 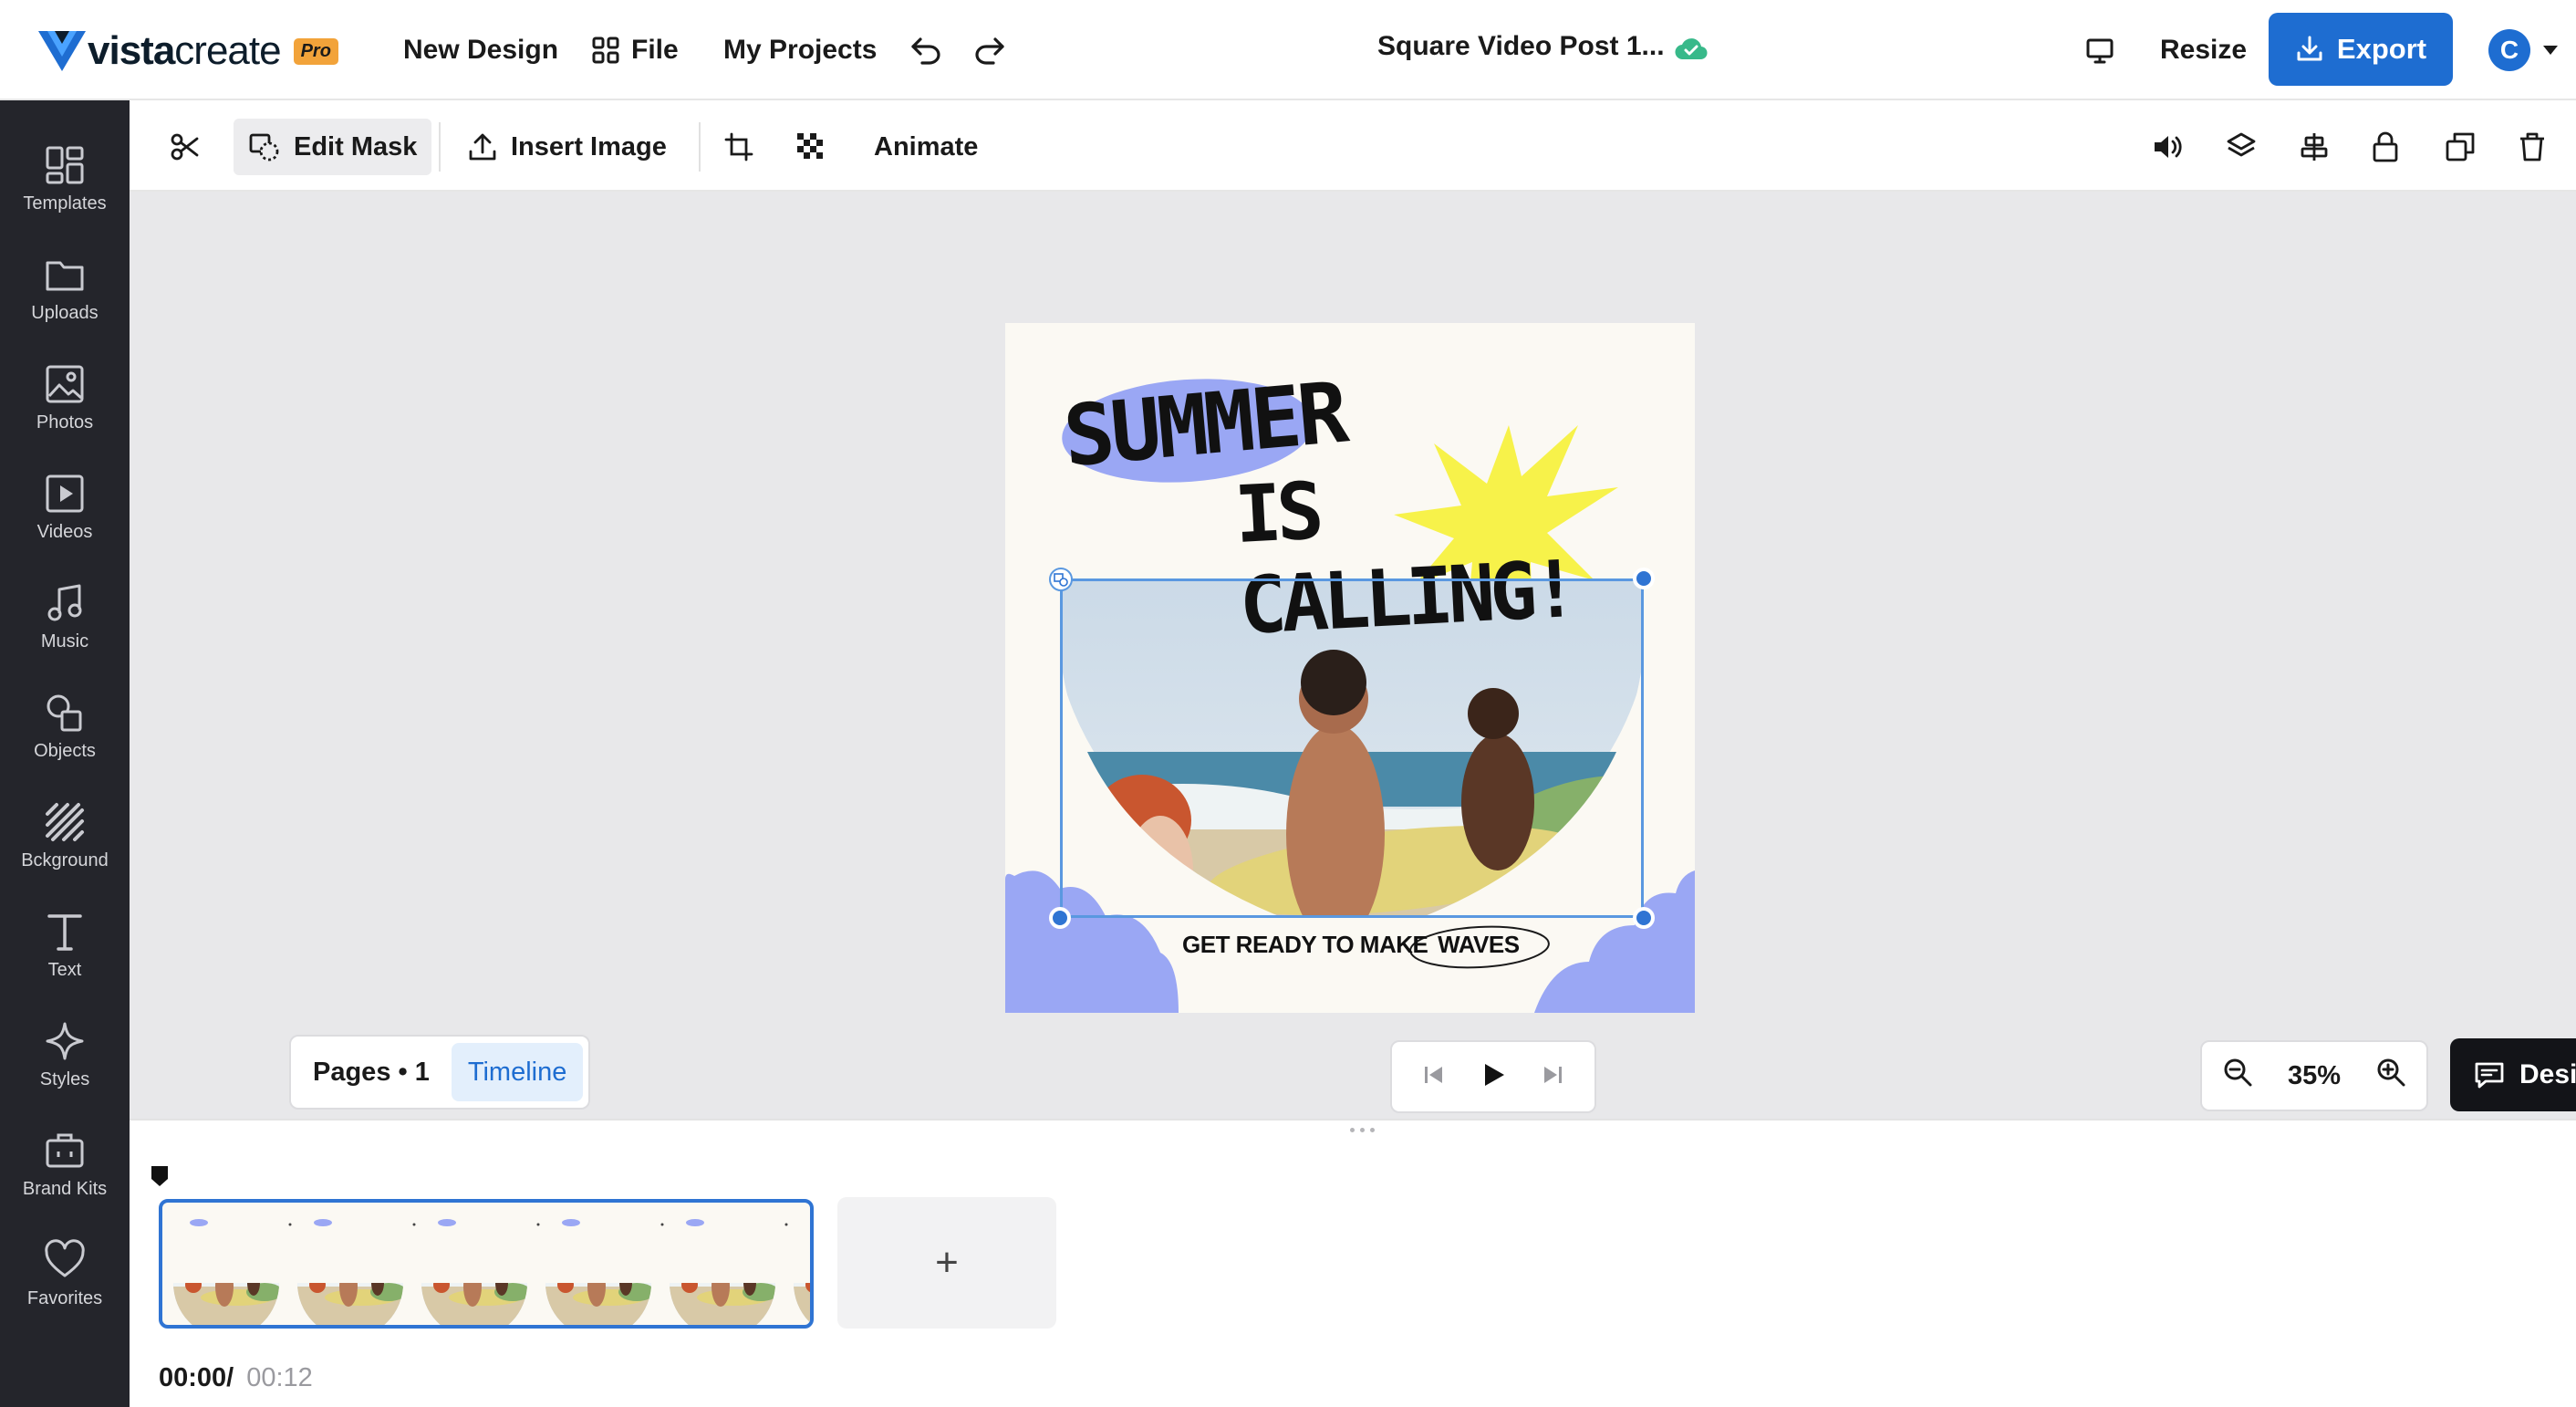 What do you see at coordinates (65, 384) in the screenshot?
I see `image-icon` at bounding box center [65, 384].